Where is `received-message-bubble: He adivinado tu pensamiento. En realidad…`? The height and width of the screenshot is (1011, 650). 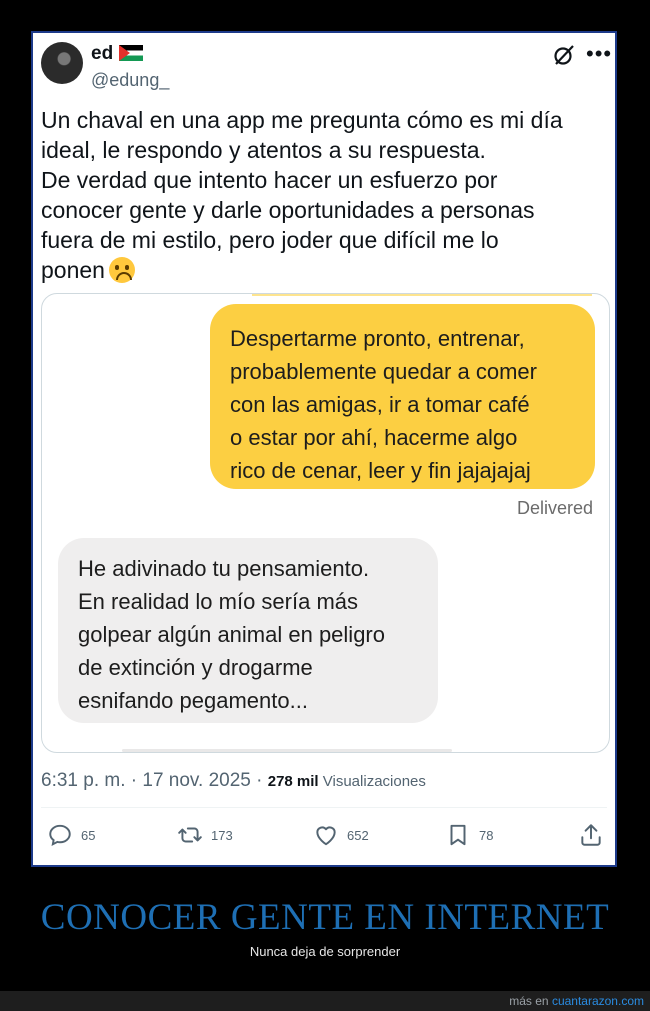
received-message-bubble: He adivinado tu pensamiento. En realidad… is located at coordinates (248, 630).